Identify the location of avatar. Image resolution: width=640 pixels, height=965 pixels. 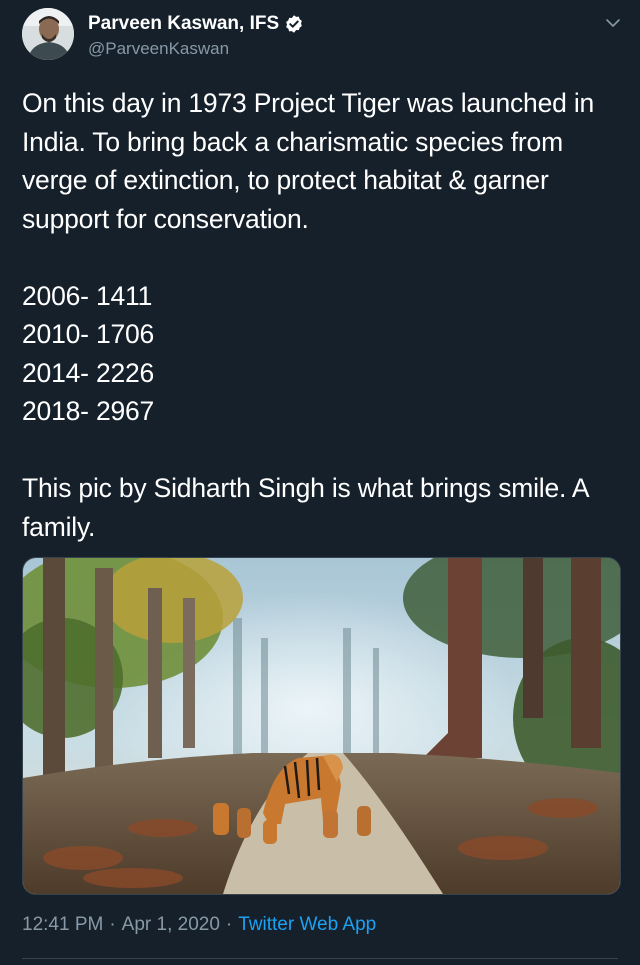
(48, 34).